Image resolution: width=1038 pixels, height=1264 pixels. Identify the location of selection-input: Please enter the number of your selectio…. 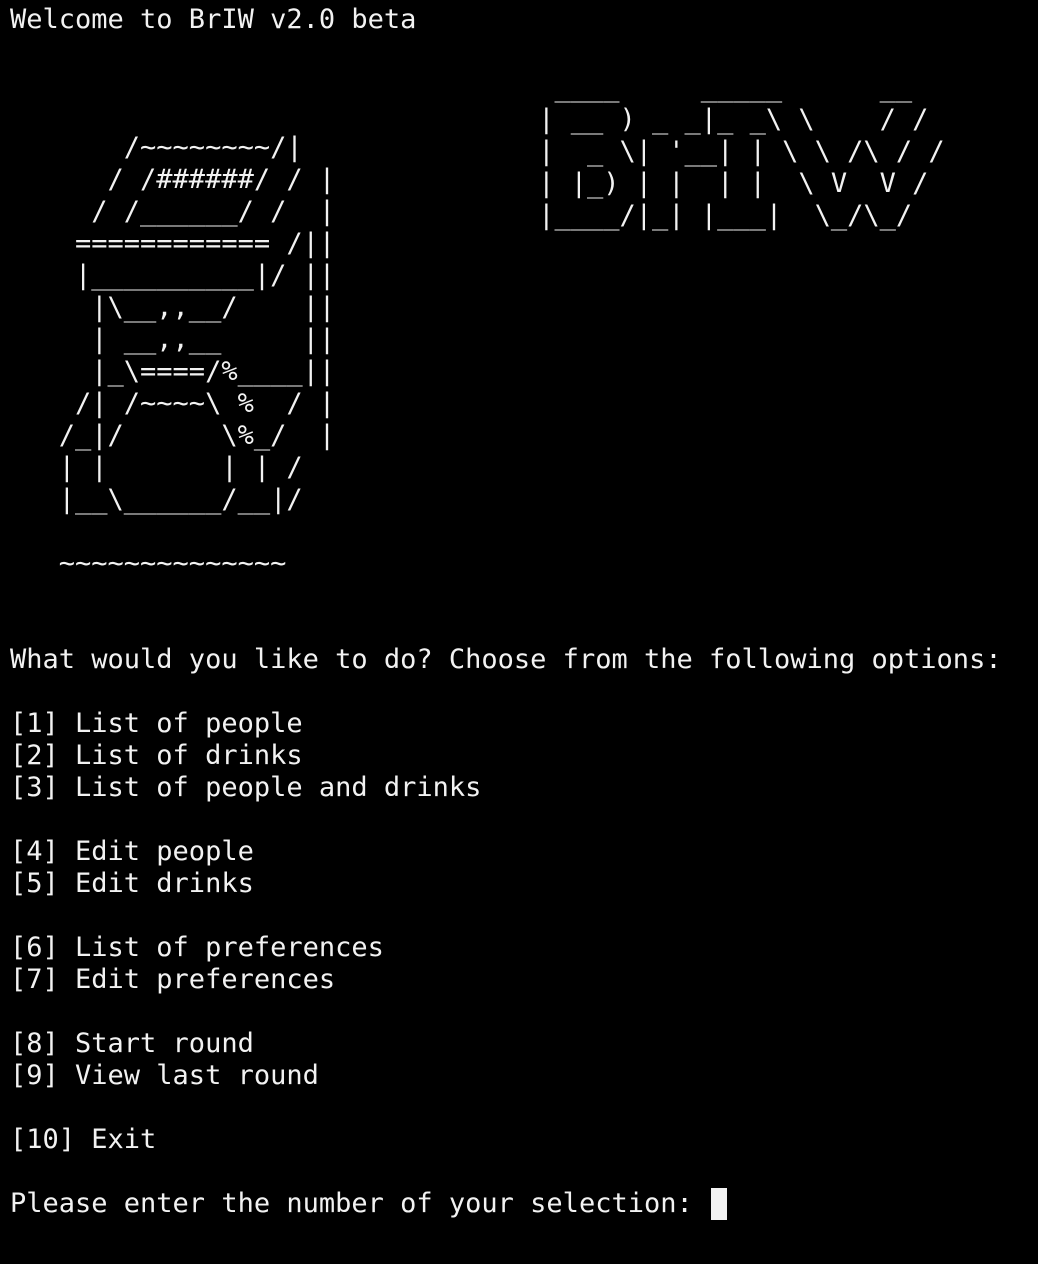
(368, 1204).